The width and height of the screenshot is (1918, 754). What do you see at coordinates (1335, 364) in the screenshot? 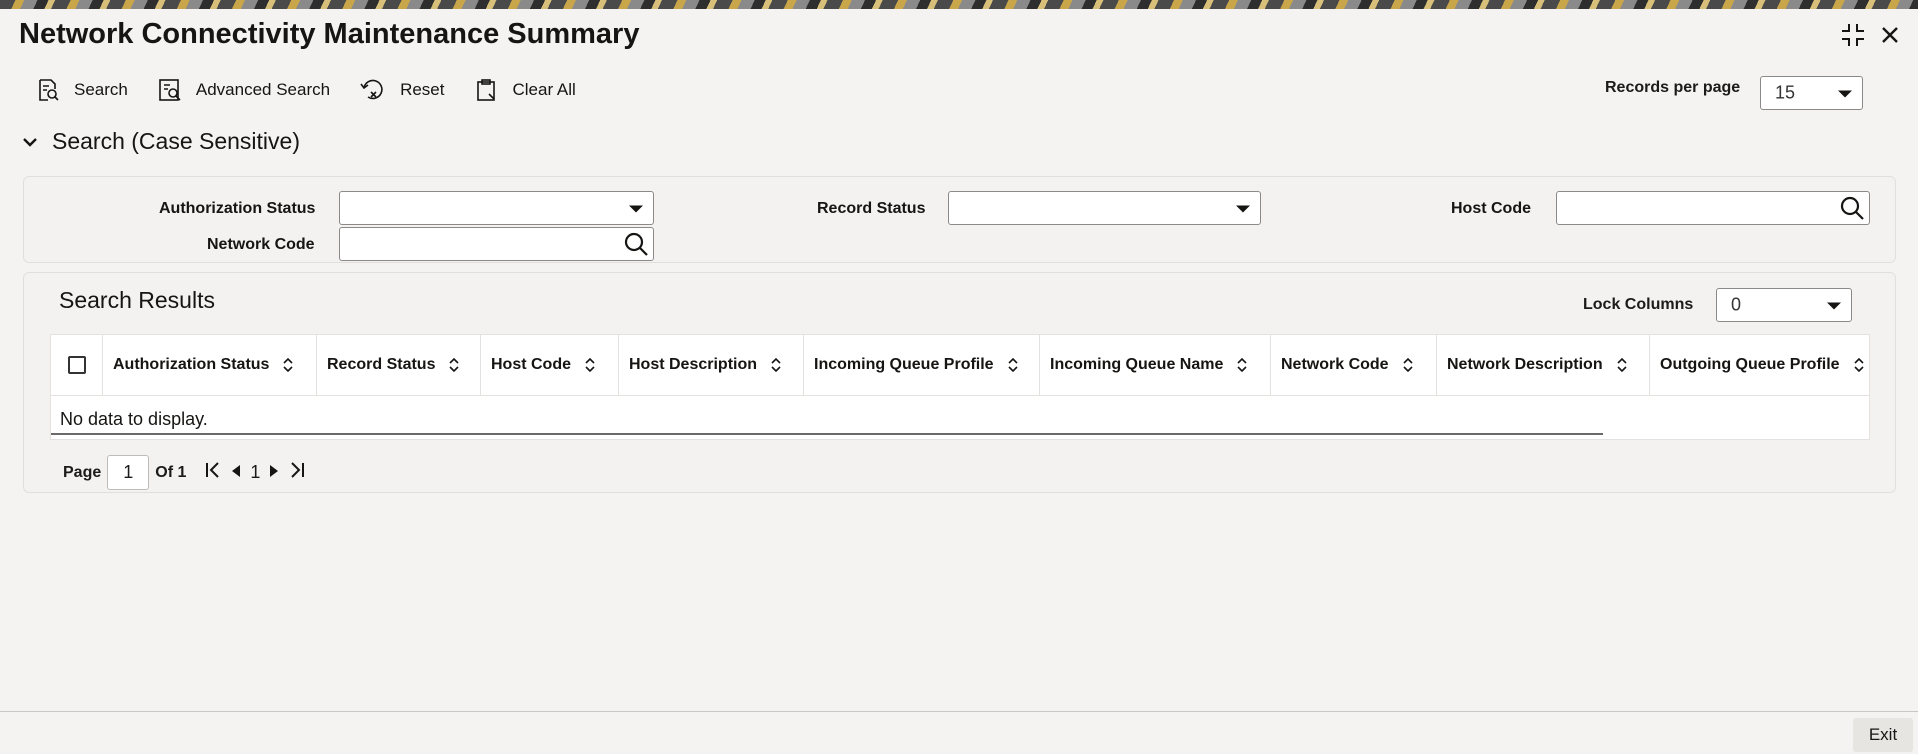
I see `column-label: Network Code` at bounding box center [1335, 364].